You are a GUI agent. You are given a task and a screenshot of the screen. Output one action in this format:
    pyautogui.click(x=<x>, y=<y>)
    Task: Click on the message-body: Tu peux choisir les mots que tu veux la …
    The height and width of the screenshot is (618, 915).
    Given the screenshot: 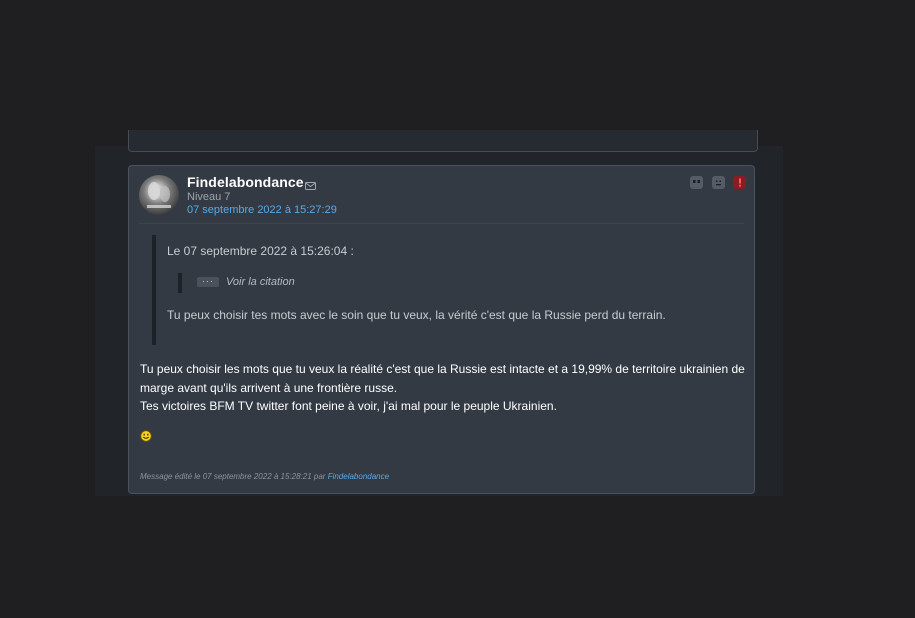 What is the action you would take?
    pyautogui.click(x=445, y=388)
    